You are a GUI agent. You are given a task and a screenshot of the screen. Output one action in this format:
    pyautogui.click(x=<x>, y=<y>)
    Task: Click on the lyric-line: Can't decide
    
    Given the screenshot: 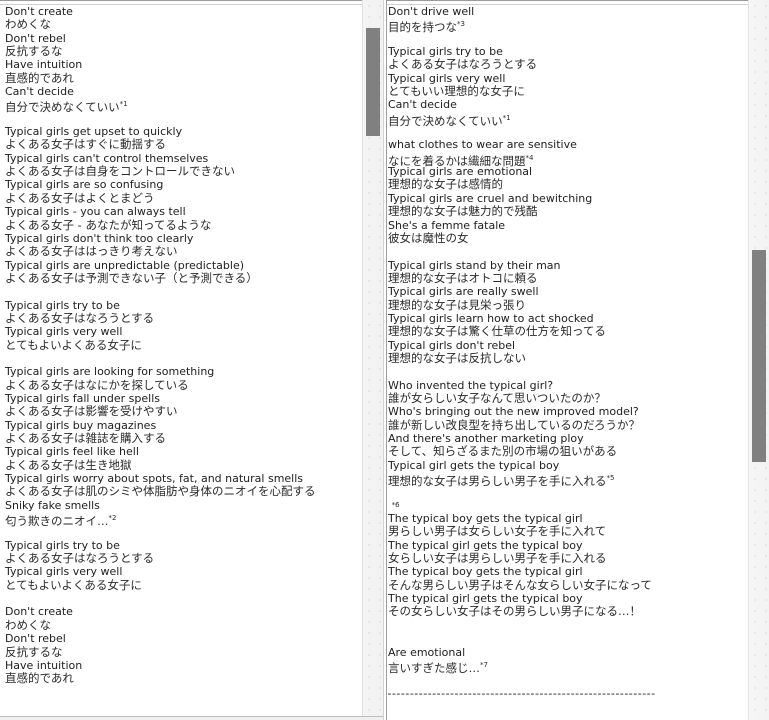 What is the action you would take?
    pyautogui.click(x=568, y=104)
    